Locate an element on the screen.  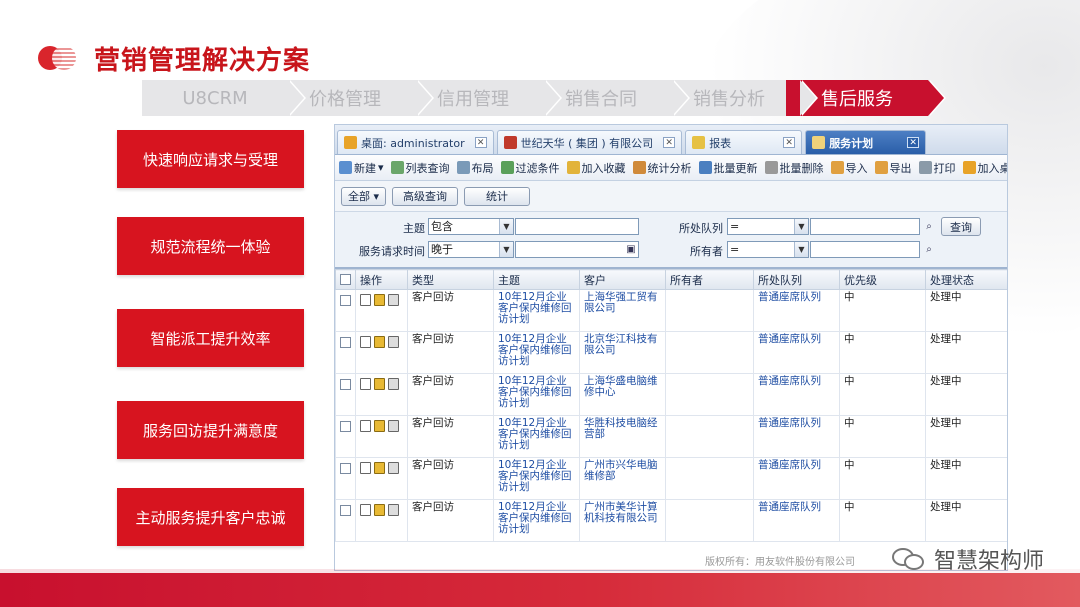
crumb-u8crm: U8CRM is located at coordinates (224, 98).